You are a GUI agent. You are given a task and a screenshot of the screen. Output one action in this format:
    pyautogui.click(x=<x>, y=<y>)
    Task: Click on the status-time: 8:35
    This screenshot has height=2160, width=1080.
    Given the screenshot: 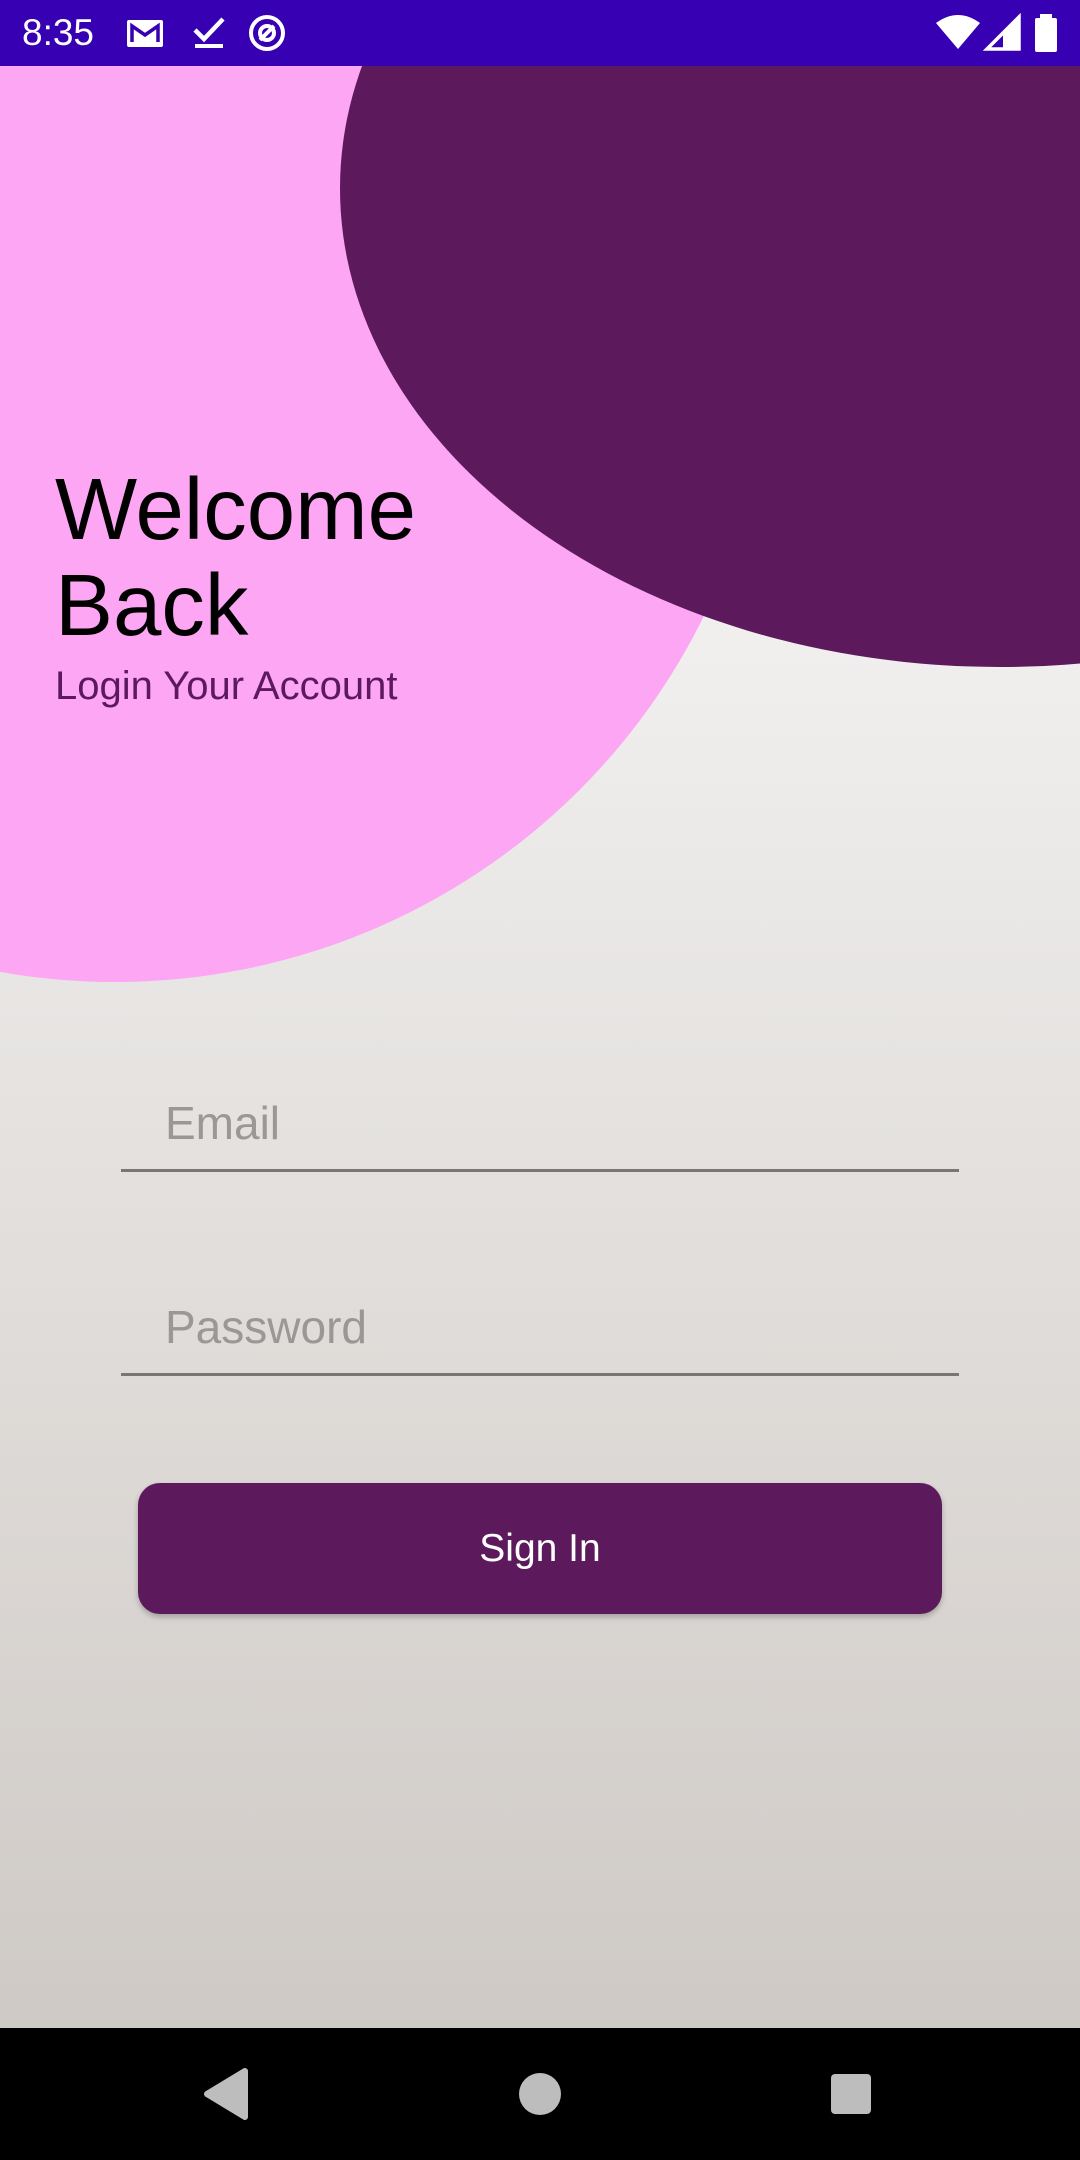 What is the action you would take?
    pyautogui.click(x=58, y=32)
    